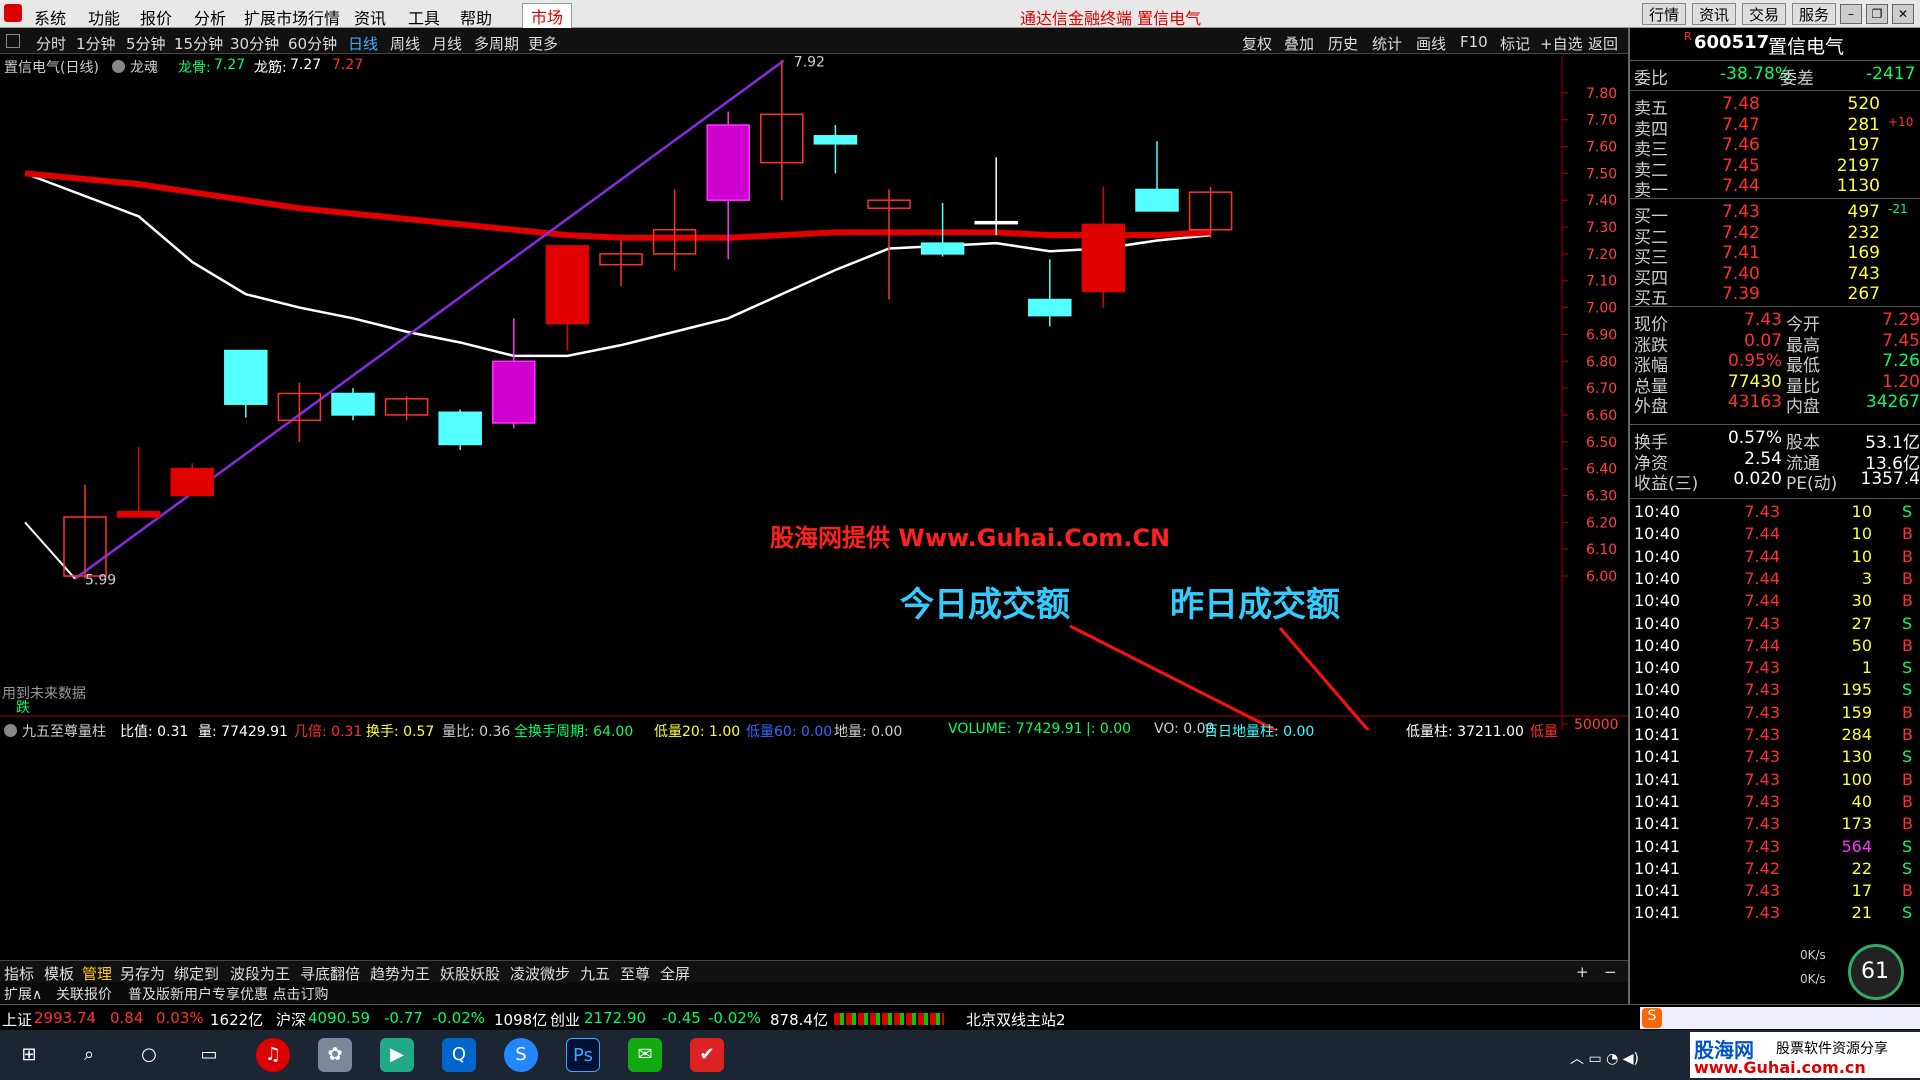 This screenshot has width=1920, height=1080. What do you see at coordinates (1892, 402) in the screenshot?
I see `stat-value2: 34267` at bounding box center [1892, 402].